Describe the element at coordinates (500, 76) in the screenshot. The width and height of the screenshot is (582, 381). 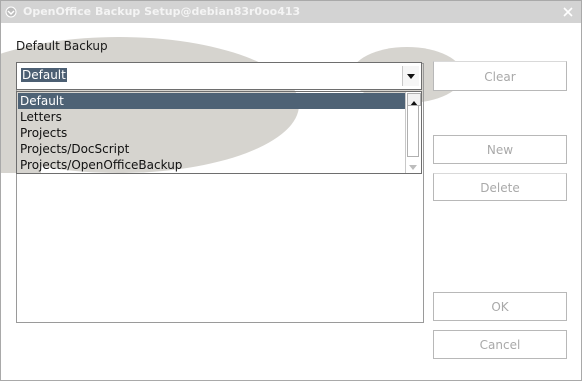
I see `clear-button: Clear` at that location.